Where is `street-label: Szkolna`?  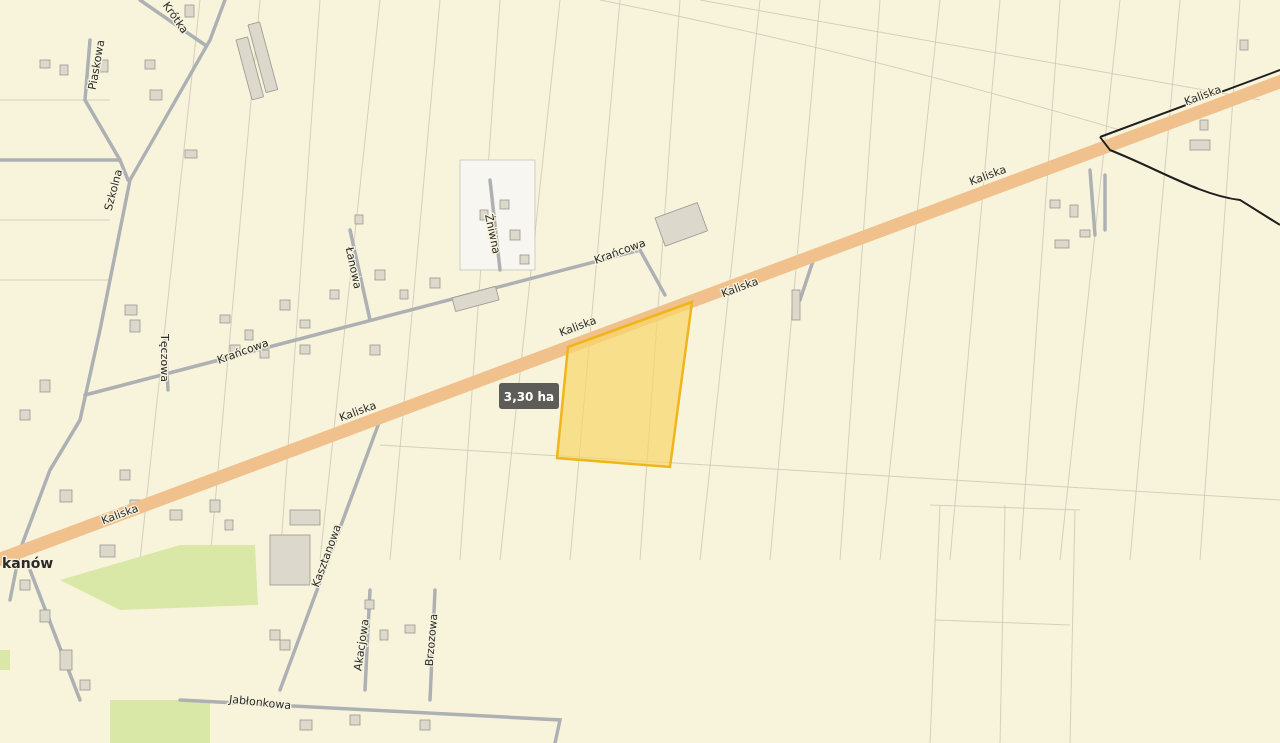
street-label: Szkolna is located at coordinates (113, 189).